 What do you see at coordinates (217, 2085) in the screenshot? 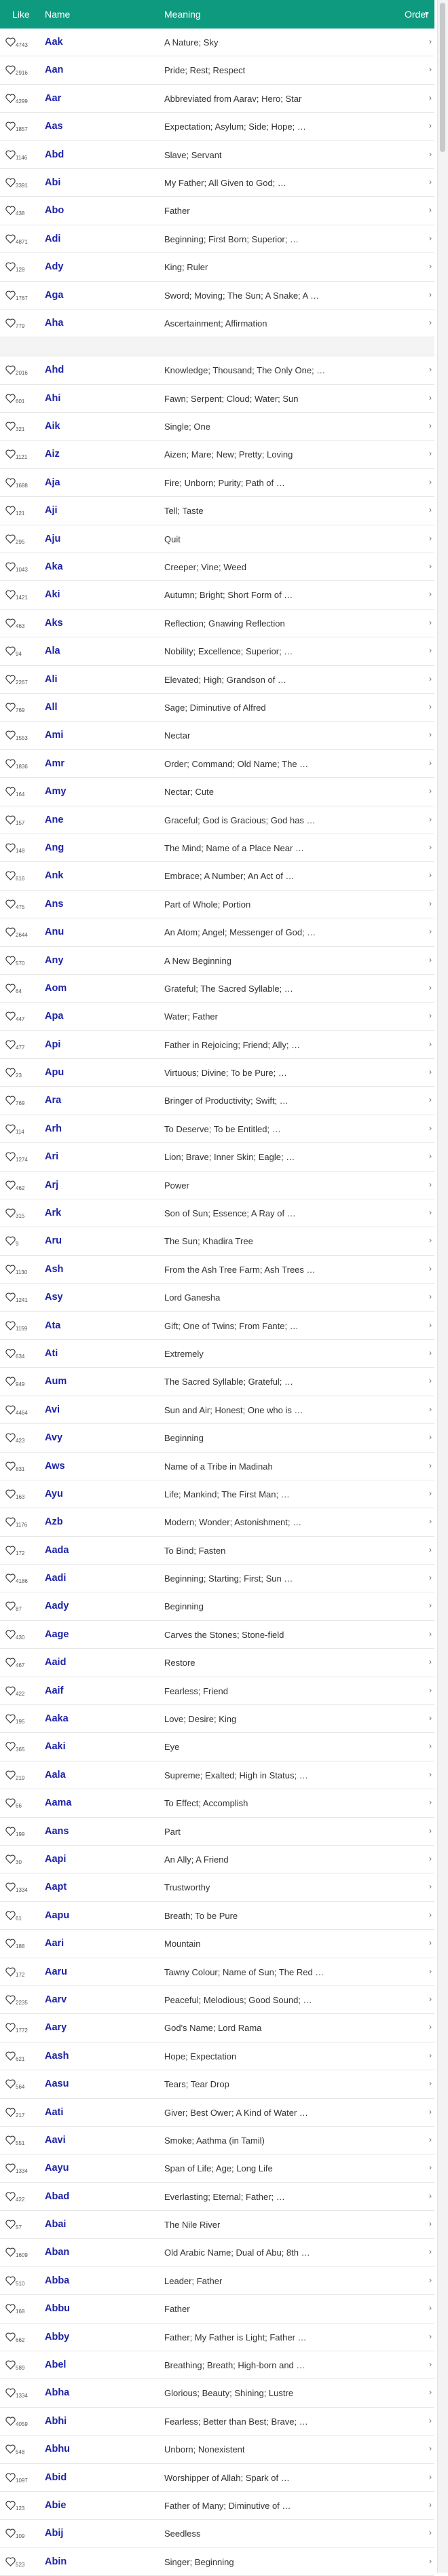
I see `list-item: 564 Aasu Tears; Tear Drop ›` at bounding box center [217, 2085].